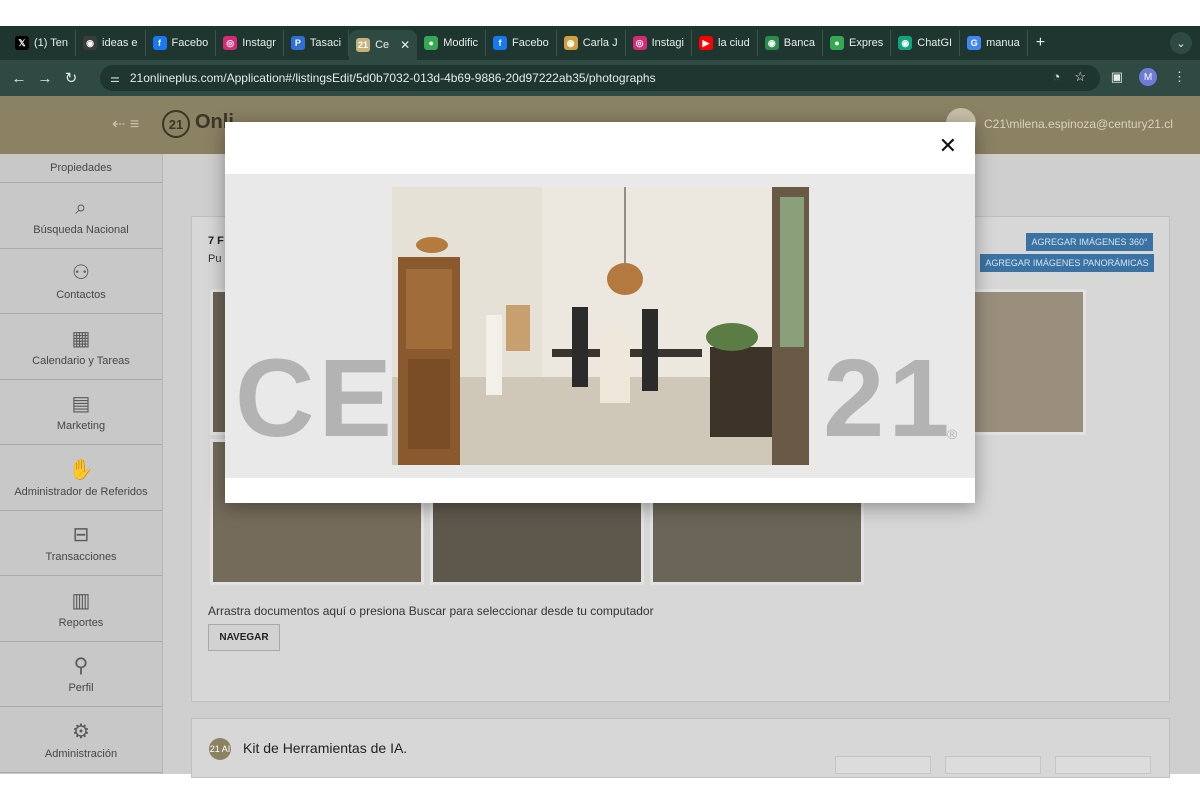  What do you see at coordinates (461, 43) in the screenshot?
I see `browser-tab-label: Modific` at bounding box center [461, 43].